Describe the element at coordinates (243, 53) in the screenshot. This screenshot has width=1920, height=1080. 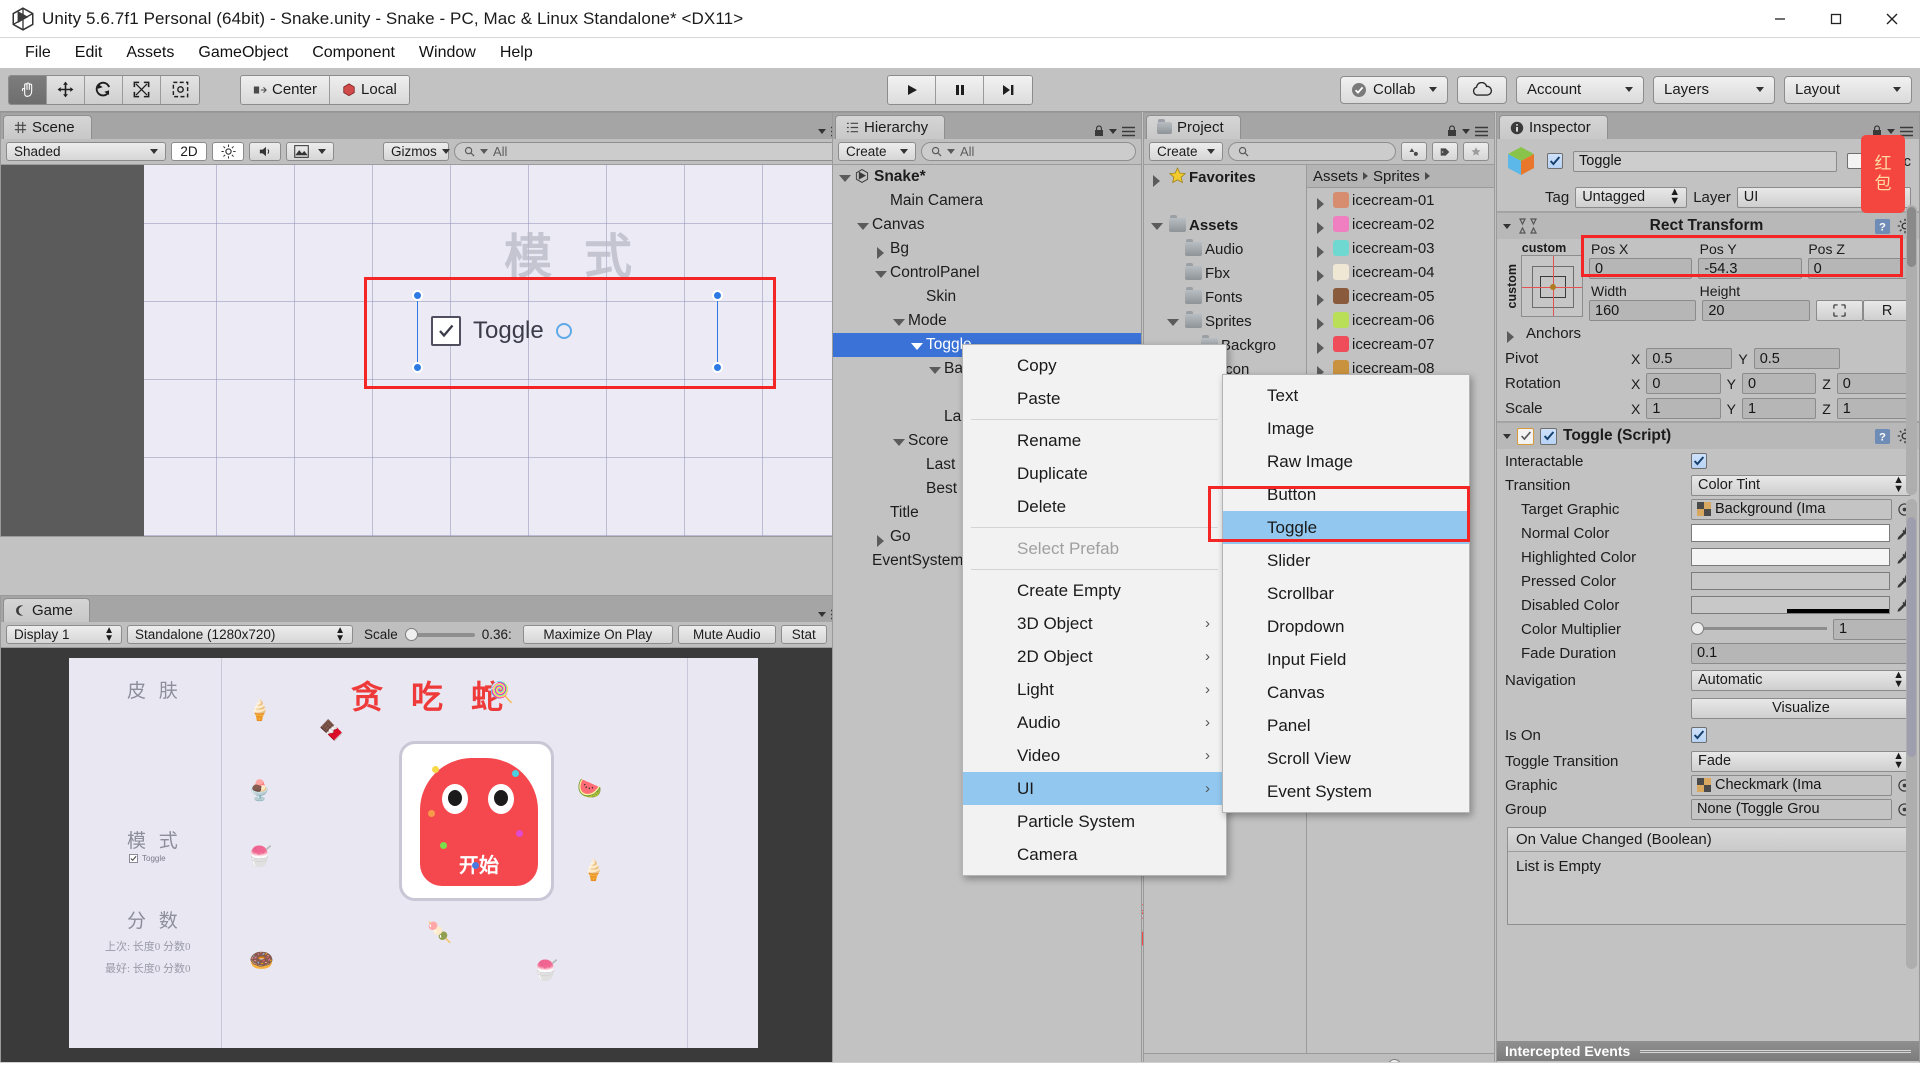
I see `menu-gameobject: GameObject` at that location.